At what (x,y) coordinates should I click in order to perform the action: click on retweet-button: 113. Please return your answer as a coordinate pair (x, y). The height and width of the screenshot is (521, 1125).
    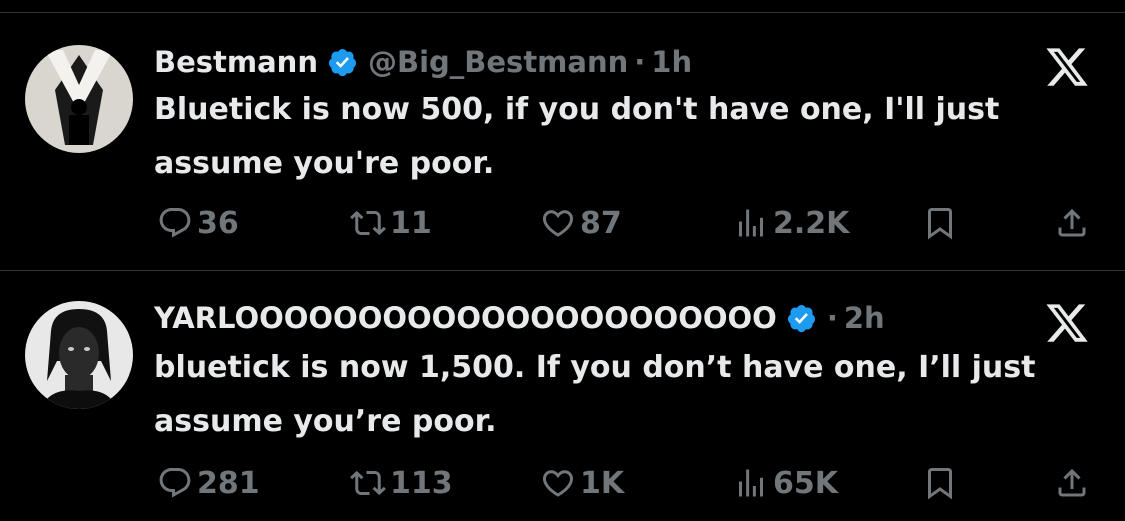
    Looking at the image, I should click on (401, 483).